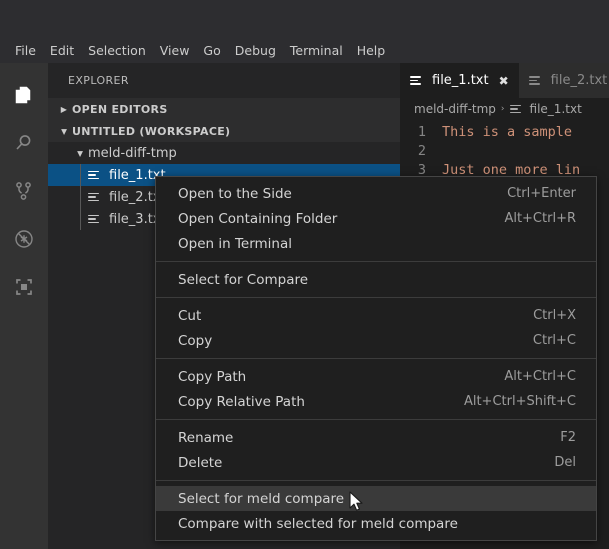 This screenshot has width=609, height=549. I want to click on breadcrumb: meld-diff-tmp › file_1.txt, so click(504, 109).